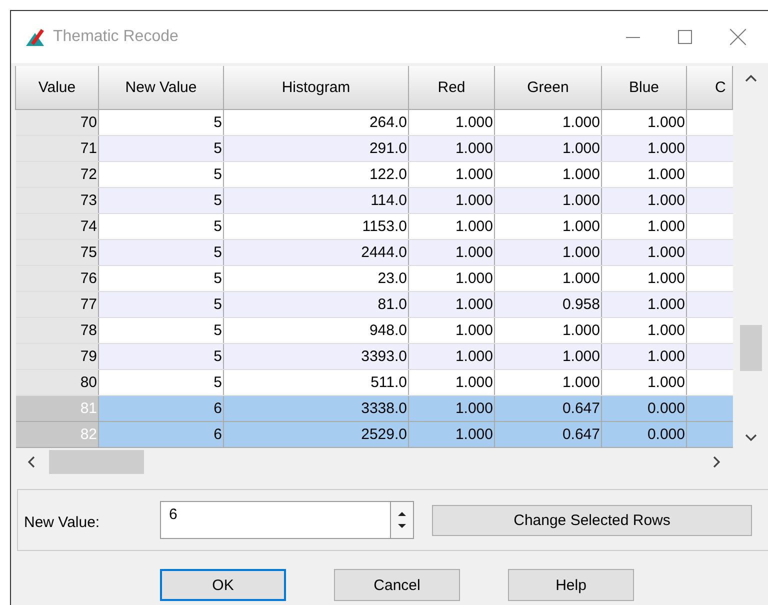 The width and height of the screenshot is (768, 605). Describe the element at coordinates (316, 357) in the screenshot. I see `table-cell: 3393.0` at that location.